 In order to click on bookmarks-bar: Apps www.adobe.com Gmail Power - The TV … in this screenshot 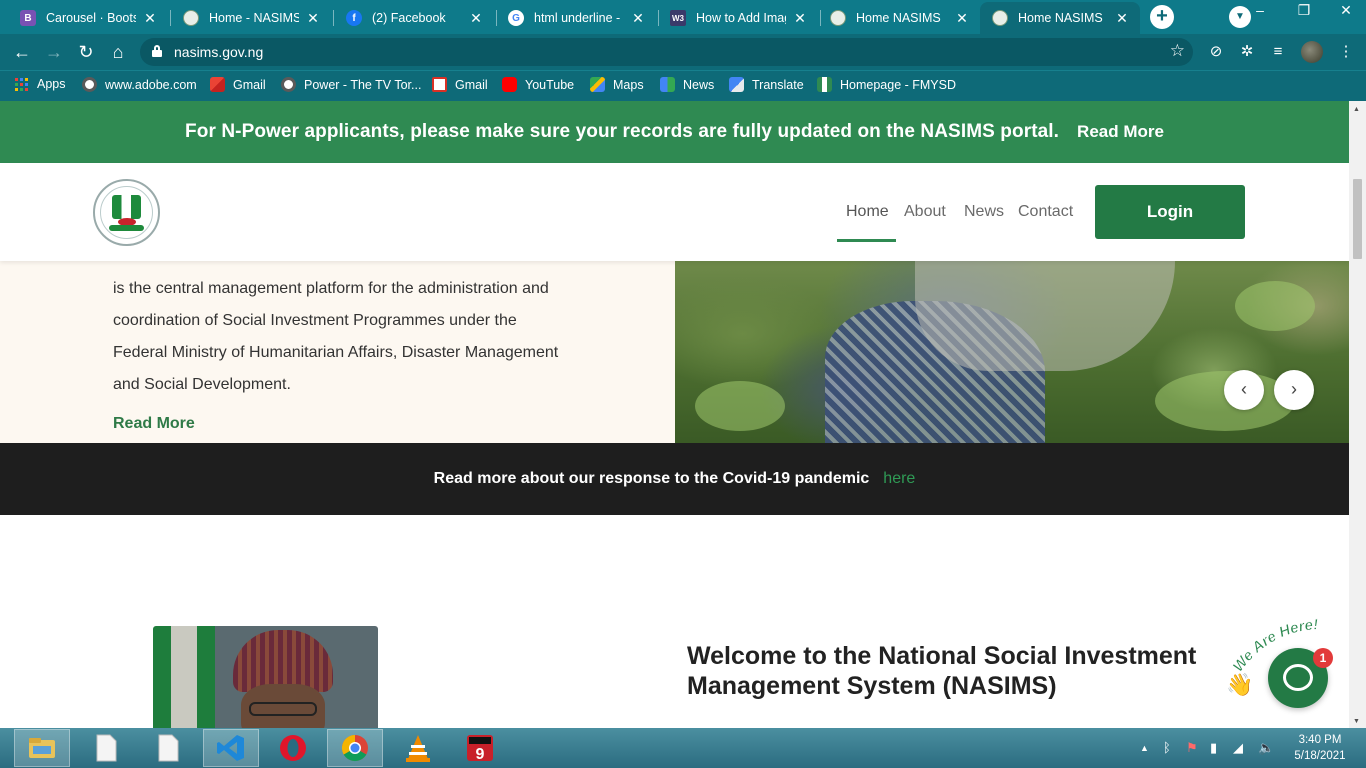, I will do `click(683, 85)`.